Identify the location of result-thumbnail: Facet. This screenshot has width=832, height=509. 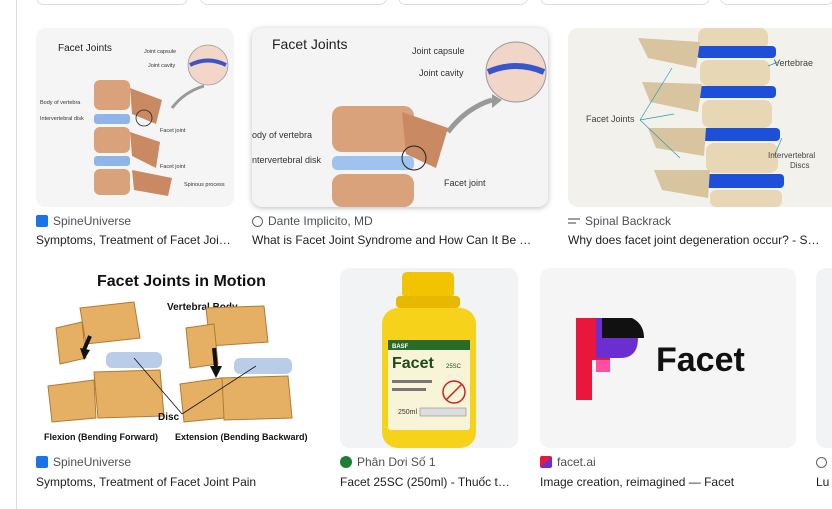
(668, 358).